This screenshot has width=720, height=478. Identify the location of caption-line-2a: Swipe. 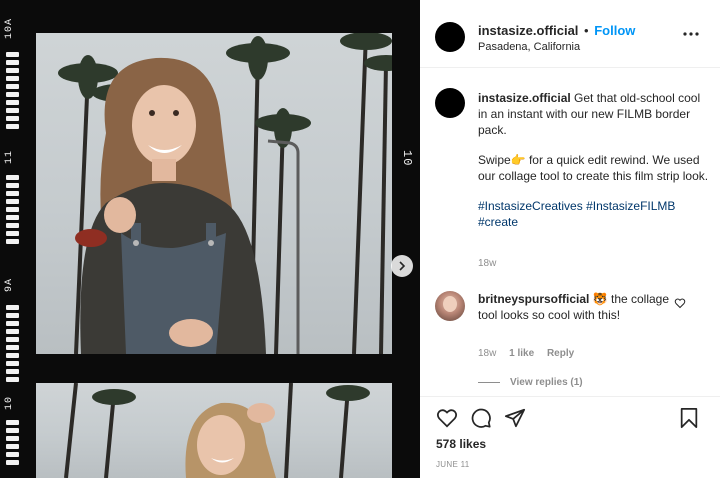
(494, 160).